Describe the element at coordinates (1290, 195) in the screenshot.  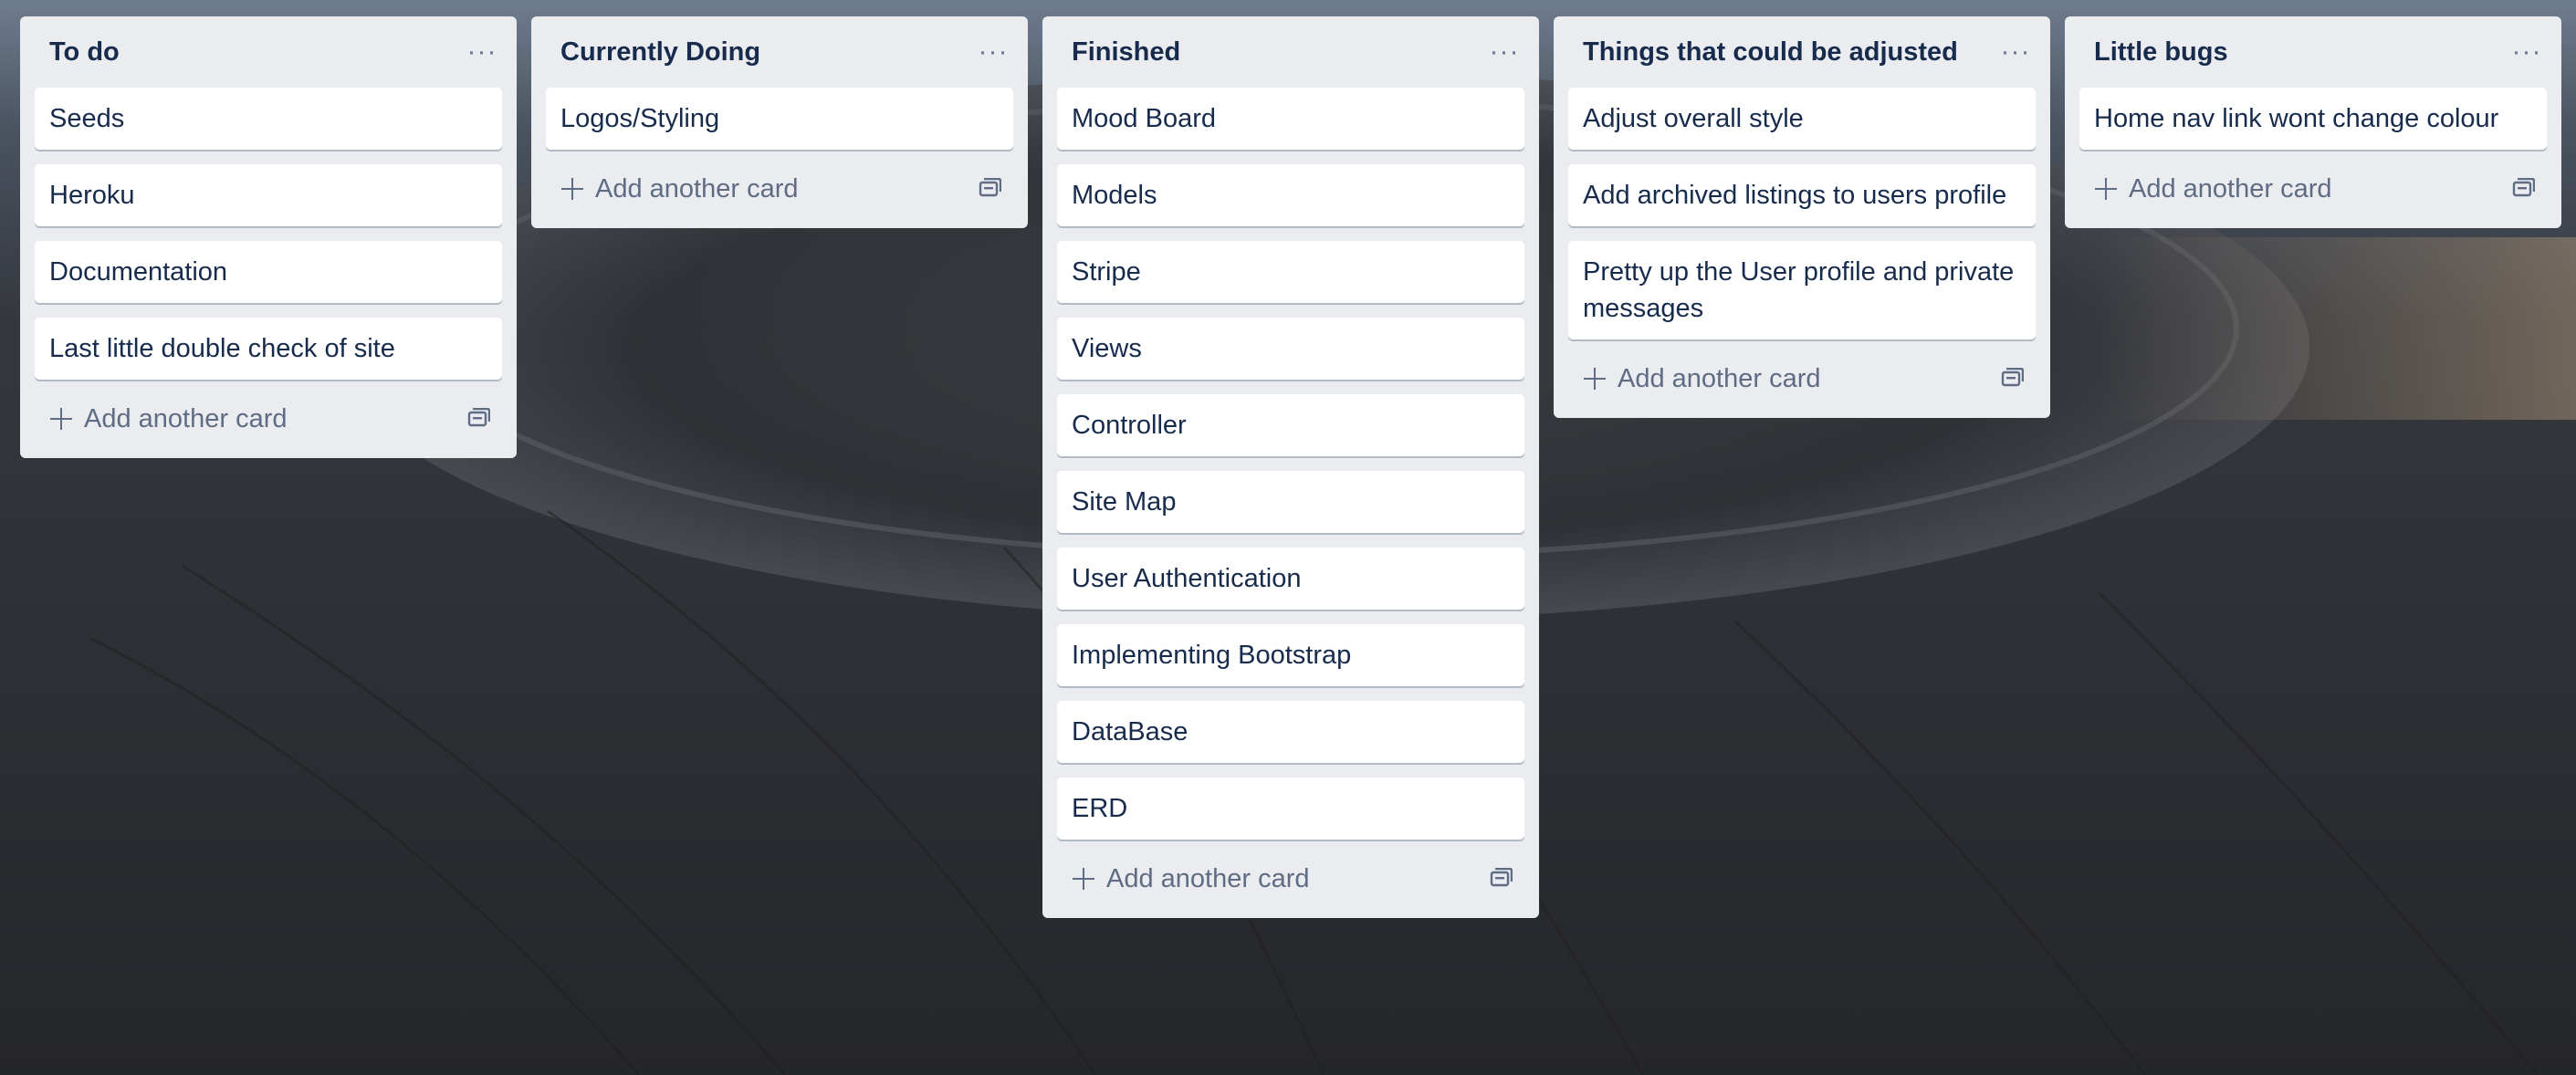
I see `card: Models` at that location.